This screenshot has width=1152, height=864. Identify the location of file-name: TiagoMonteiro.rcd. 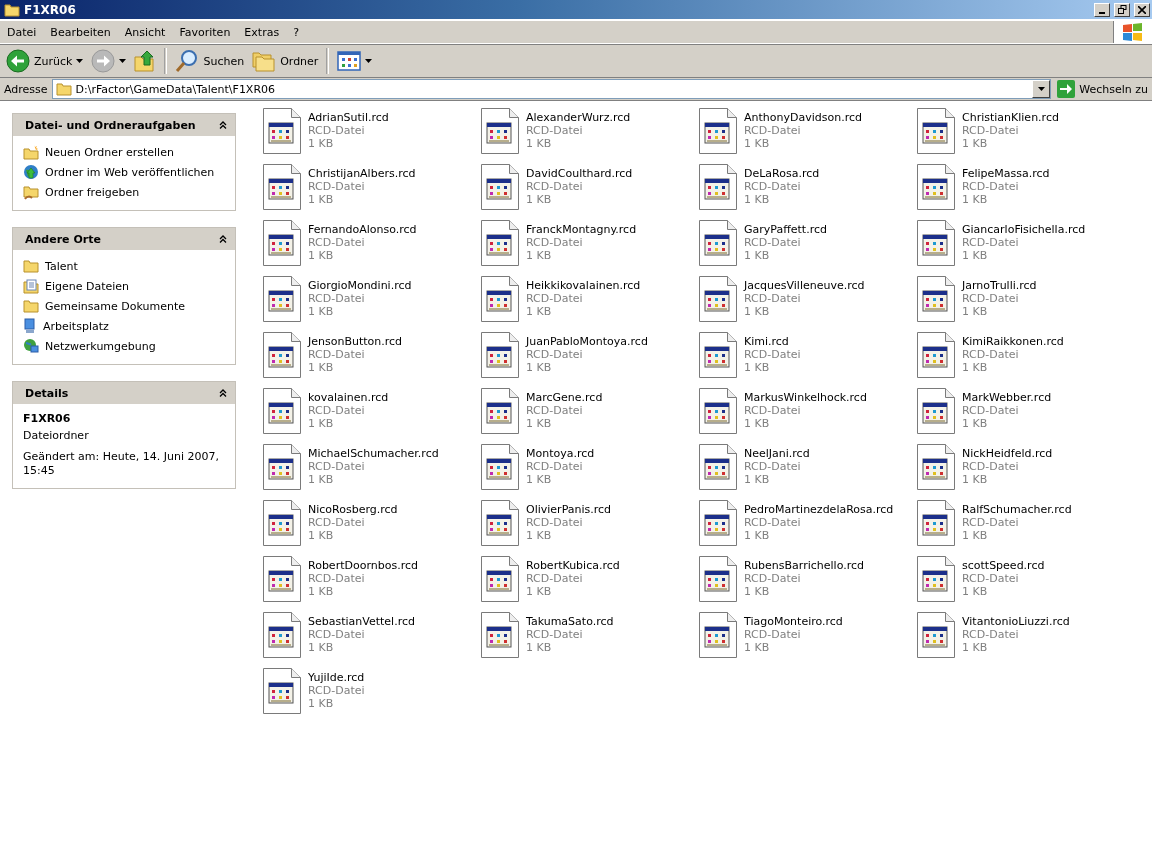
(793, 621).